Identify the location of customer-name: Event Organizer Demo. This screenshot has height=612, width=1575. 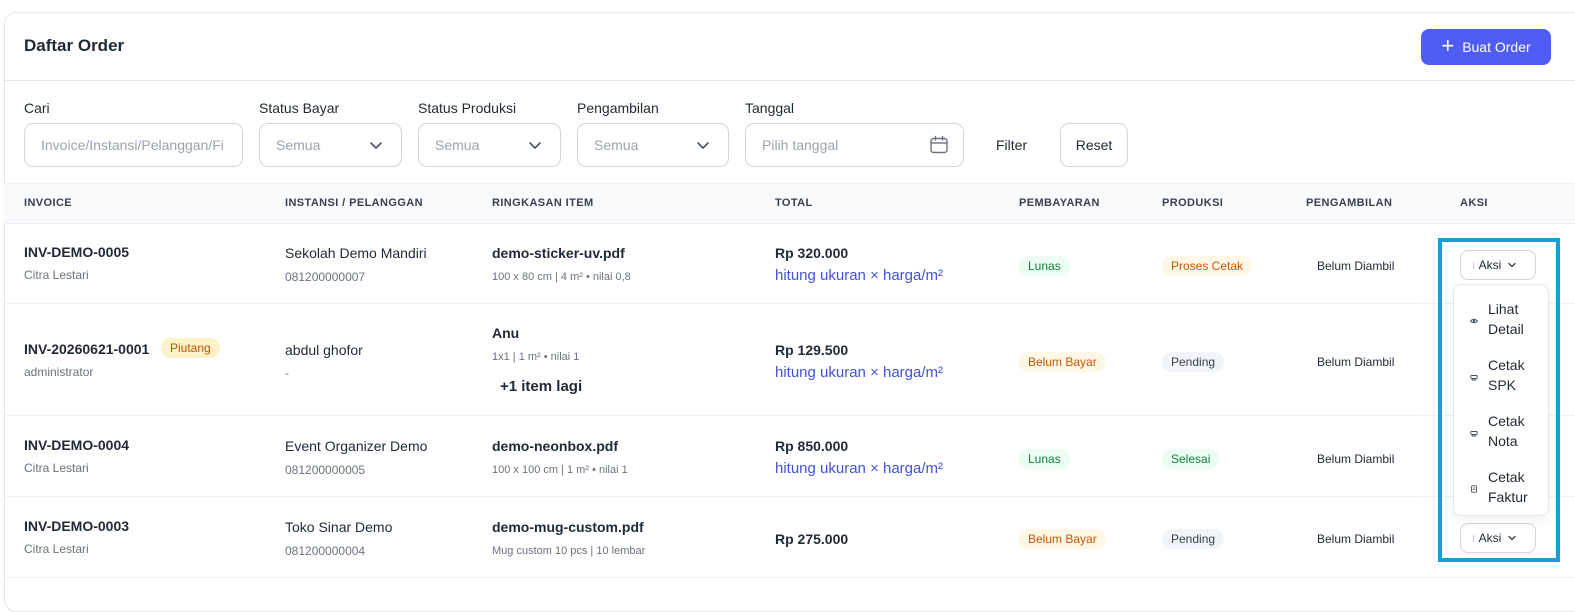
(356, 446).